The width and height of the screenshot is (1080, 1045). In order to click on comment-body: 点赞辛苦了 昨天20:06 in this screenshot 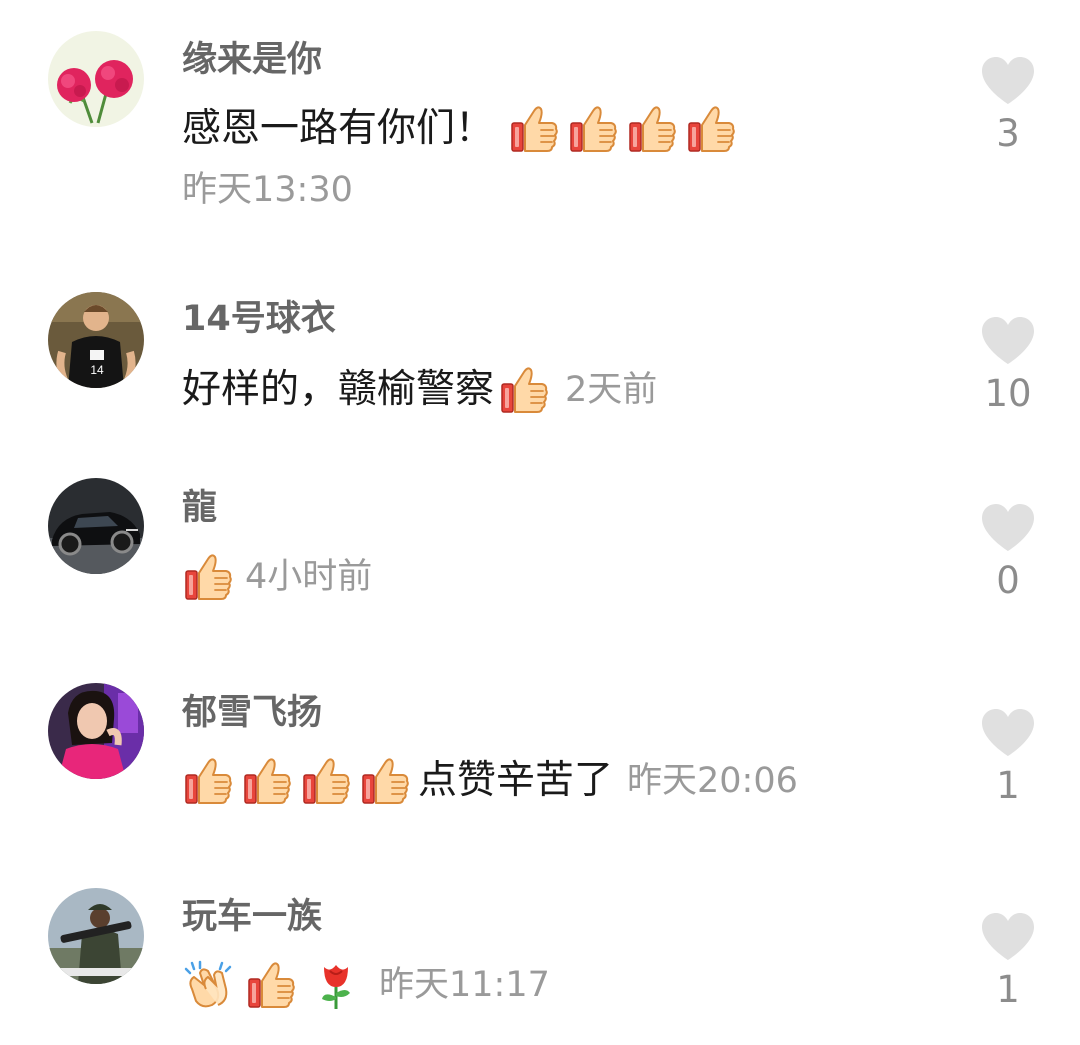, I will do `click(490, 781)`.